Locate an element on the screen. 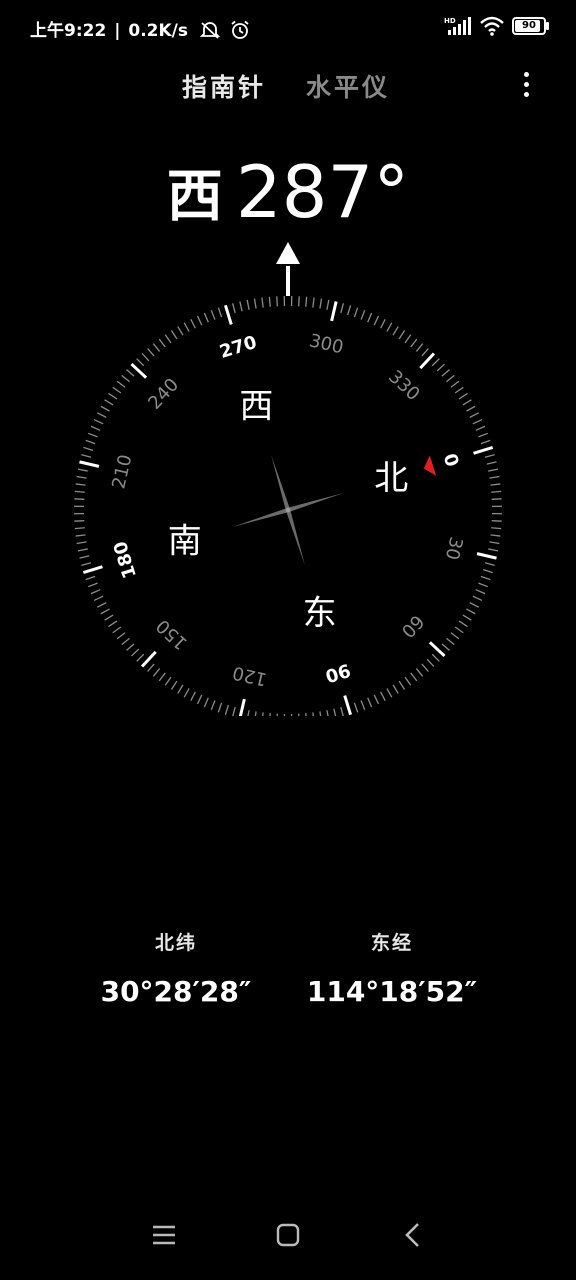  latitude-block: 北纬 30°28′28″ is located at coordinates (176, 968).